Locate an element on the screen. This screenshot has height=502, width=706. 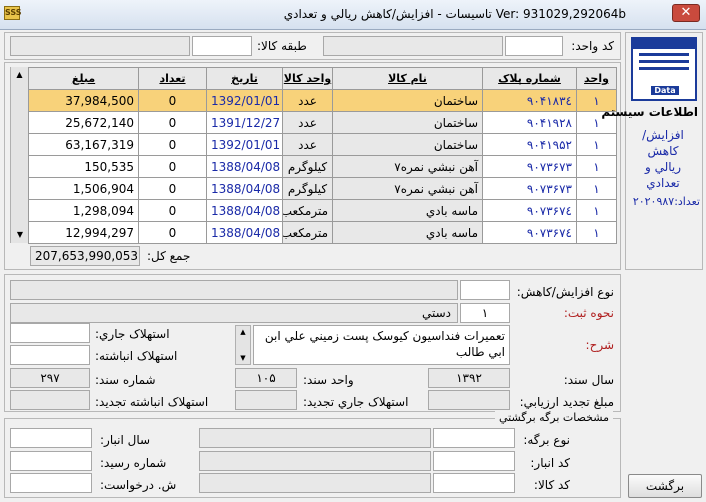
table-row: 25,672,140 0 1391/12/27 عدد ساختمان ۹۰۴۱۹۲۸ ۱ is located at coordinates (322, 122).